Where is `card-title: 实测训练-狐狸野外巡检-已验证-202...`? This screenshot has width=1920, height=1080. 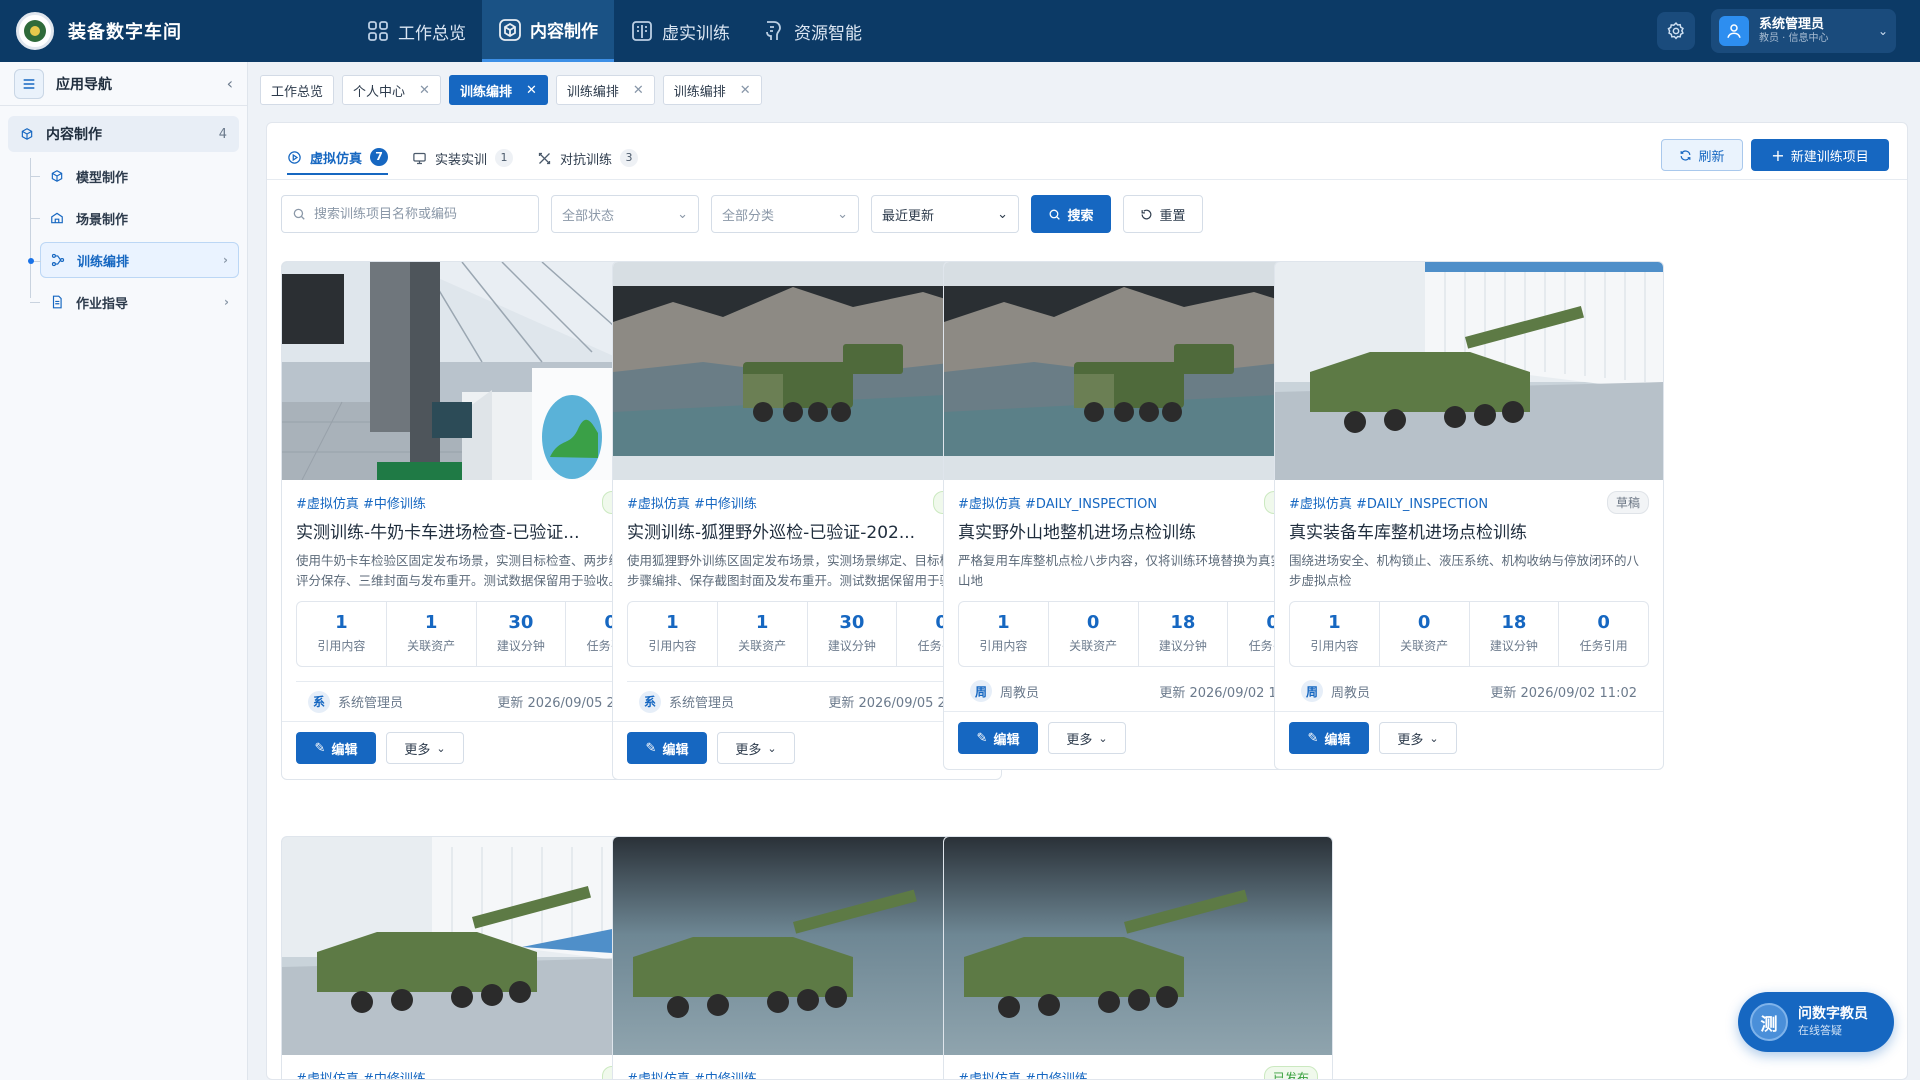 card-title: 实测训练-狐狸野外巡检-已验证-202... is located at coordinates (807, 530).